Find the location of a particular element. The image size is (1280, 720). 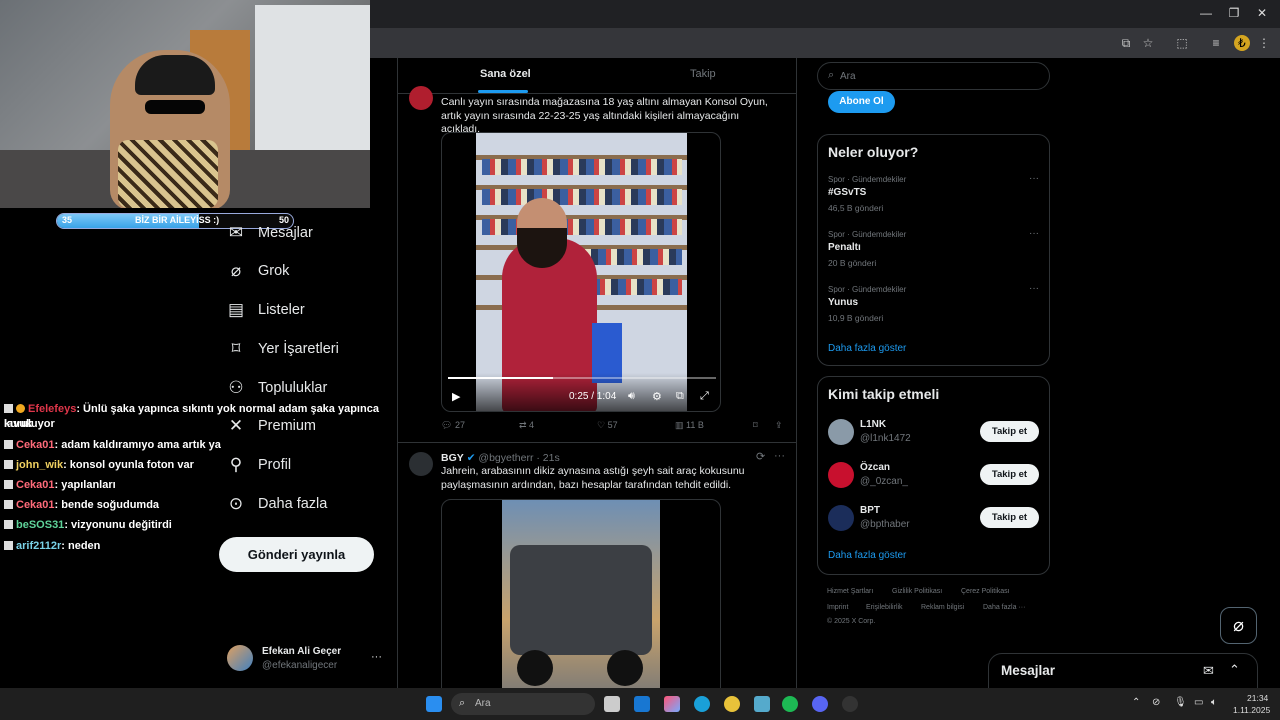

clock-date: 1.11.2025 is located at coordinates (1251, 710).